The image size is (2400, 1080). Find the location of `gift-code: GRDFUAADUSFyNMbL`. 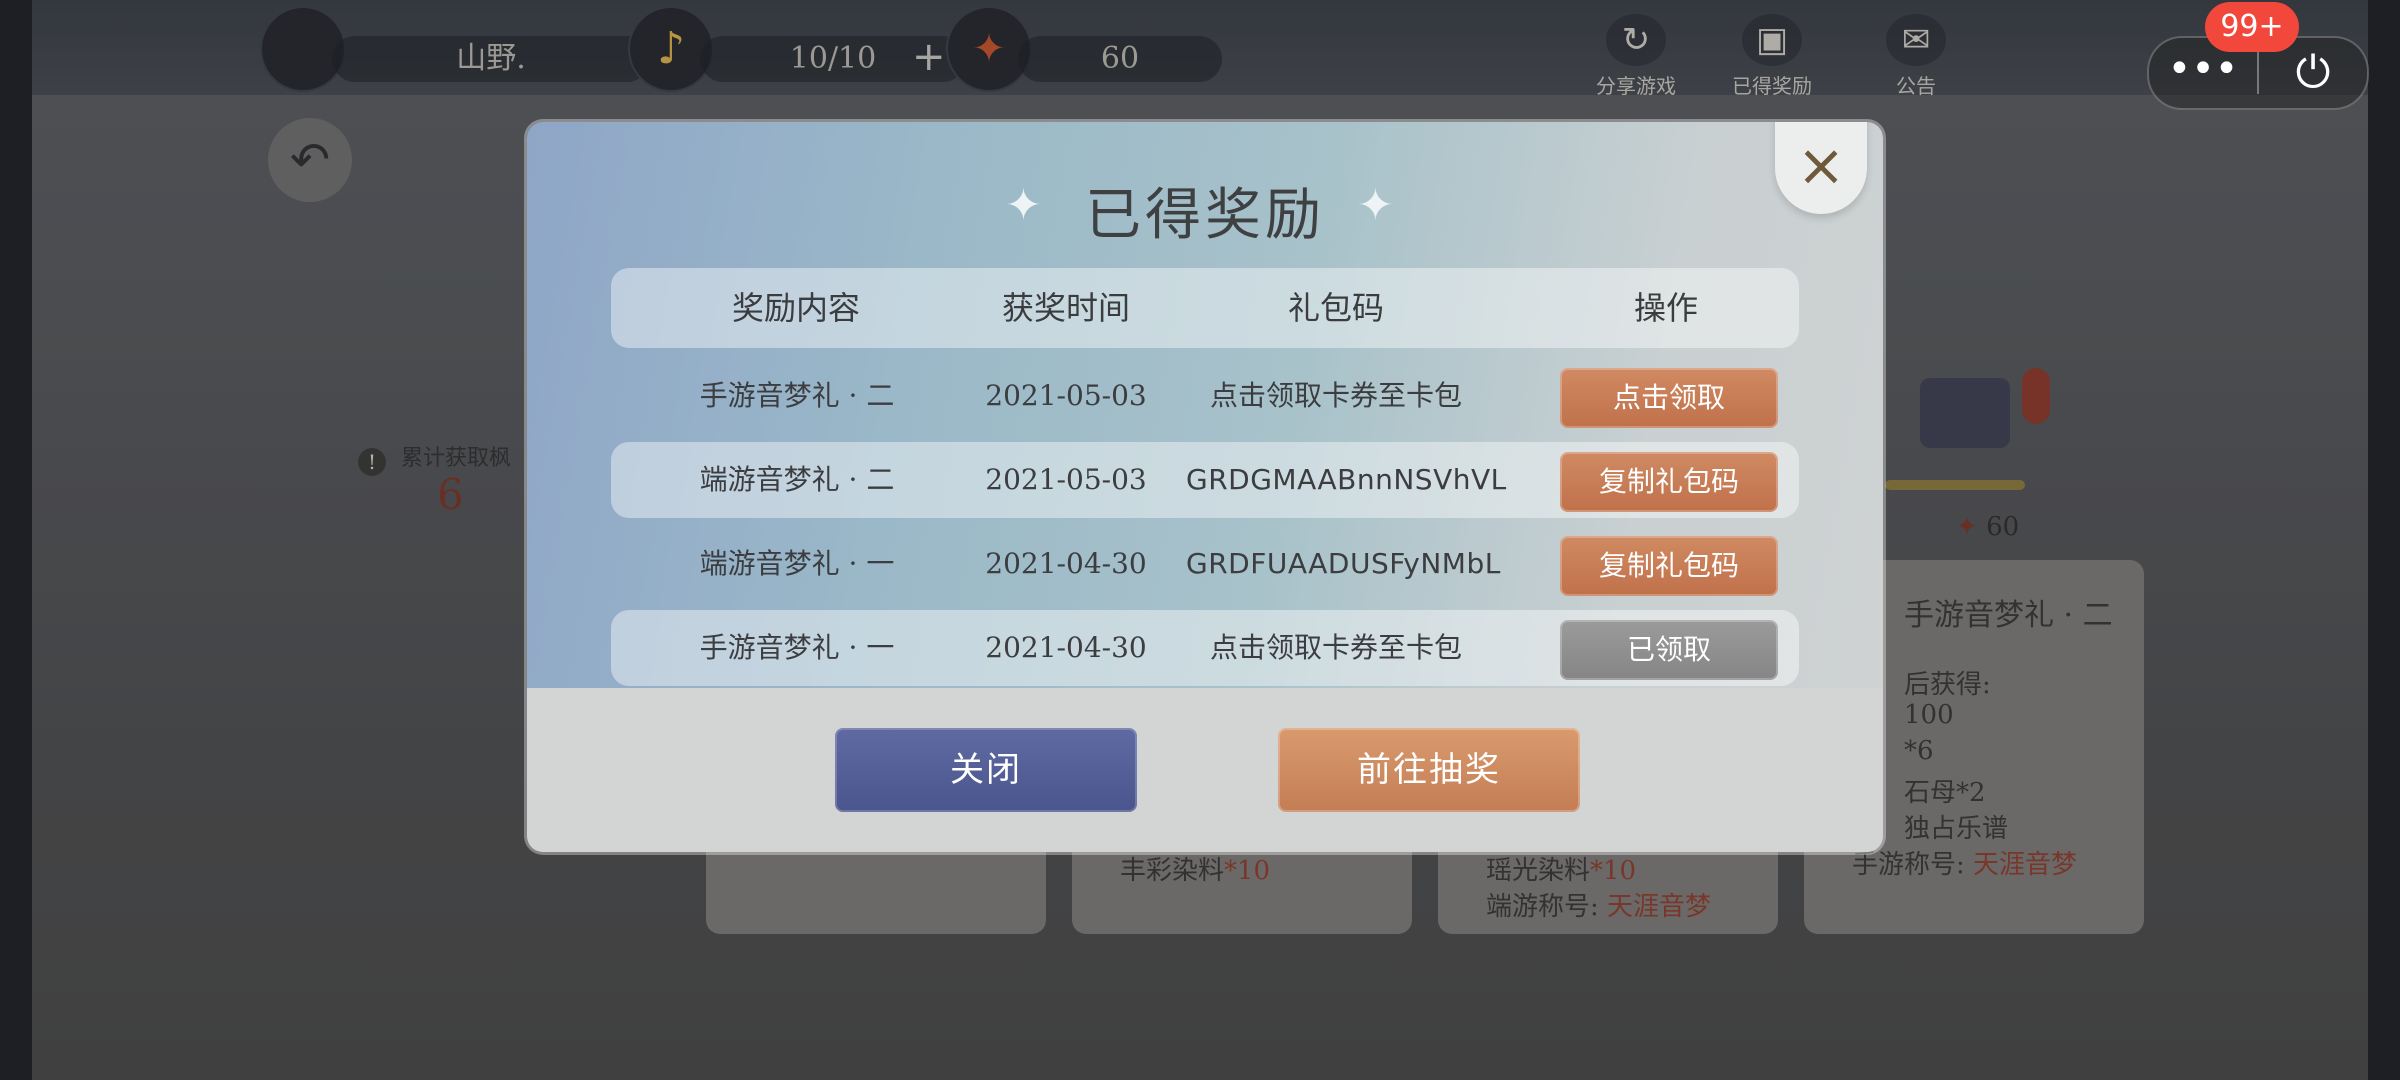

gift-code: GRDFUAADUSFyNMbL is located at coordinates (1343, 563).